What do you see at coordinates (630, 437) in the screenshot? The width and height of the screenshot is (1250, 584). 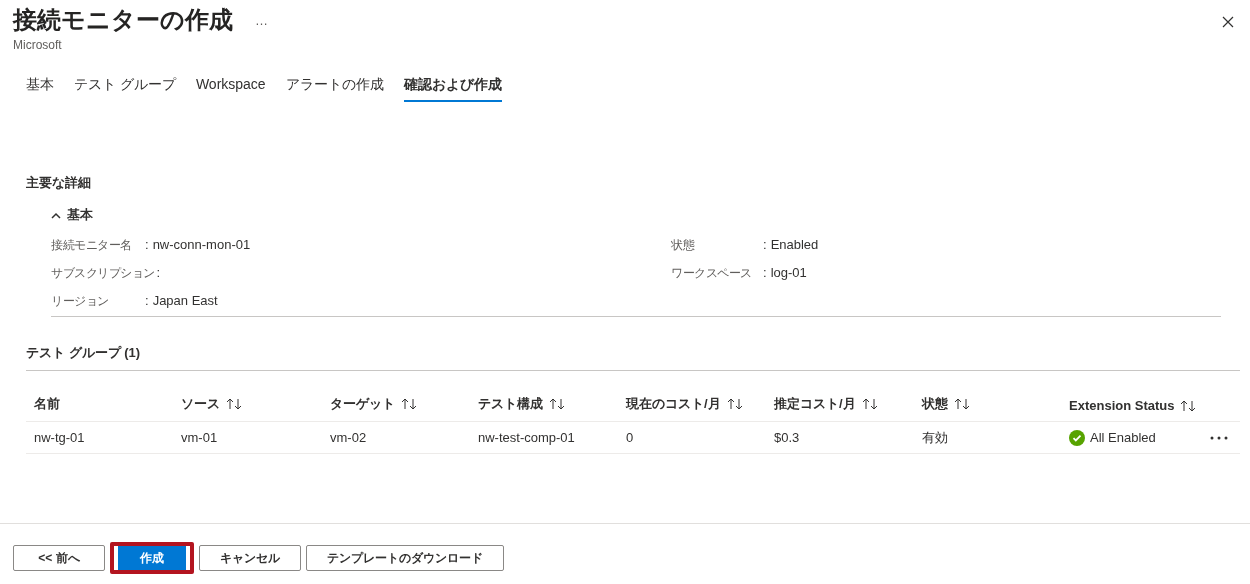 I see `table-cell: 0` at bounding box center [630, 437].